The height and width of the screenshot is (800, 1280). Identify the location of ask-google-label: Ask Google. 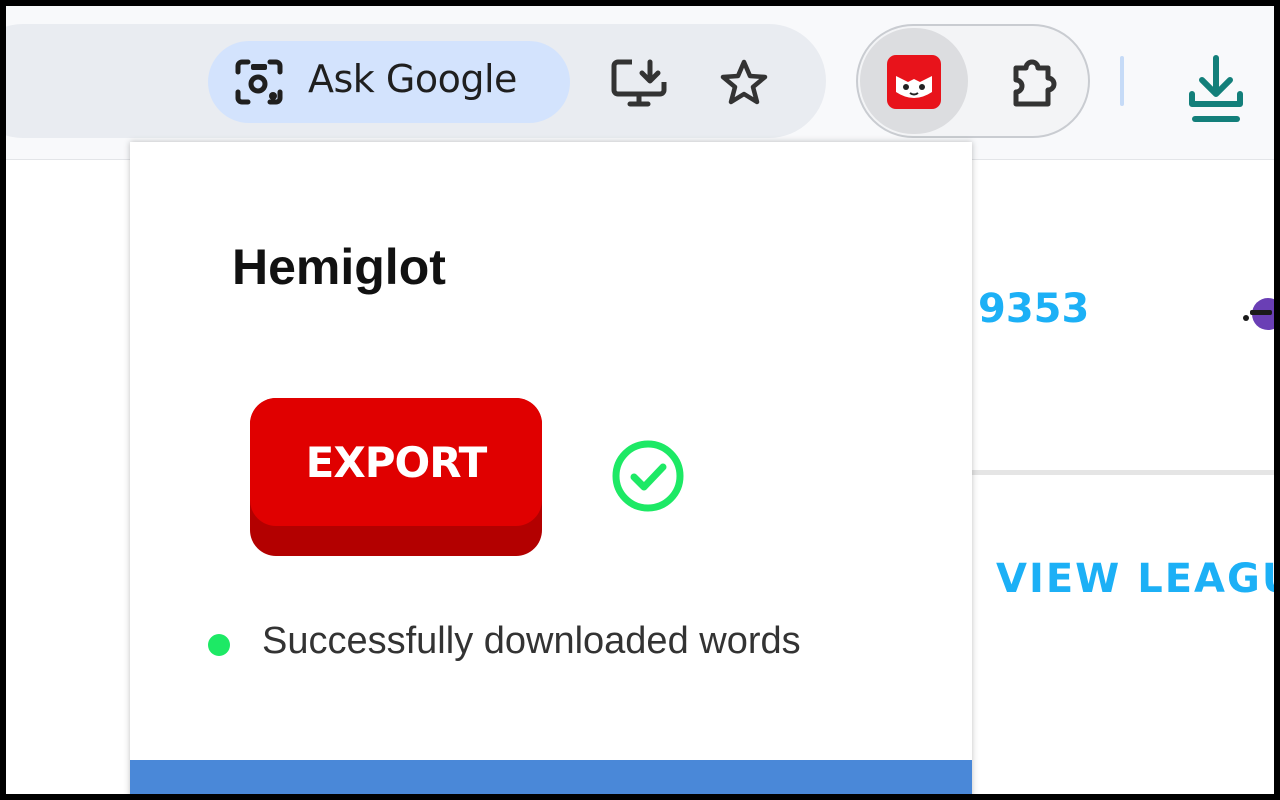
(412, 79).